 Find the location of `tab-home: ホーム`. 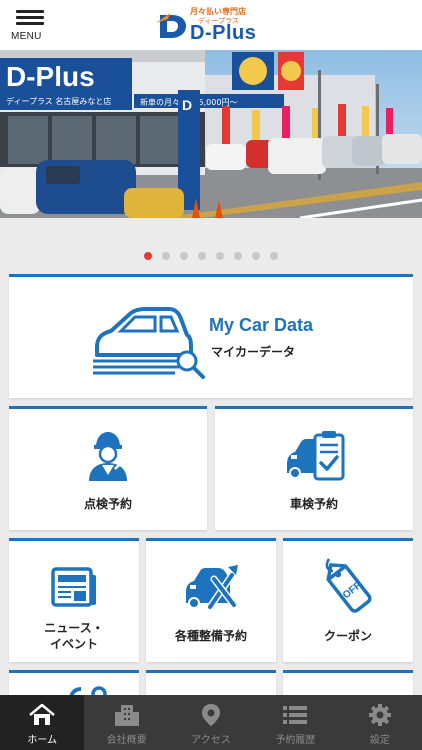

tab-home: ホーム is located at coordinates (42, 722).